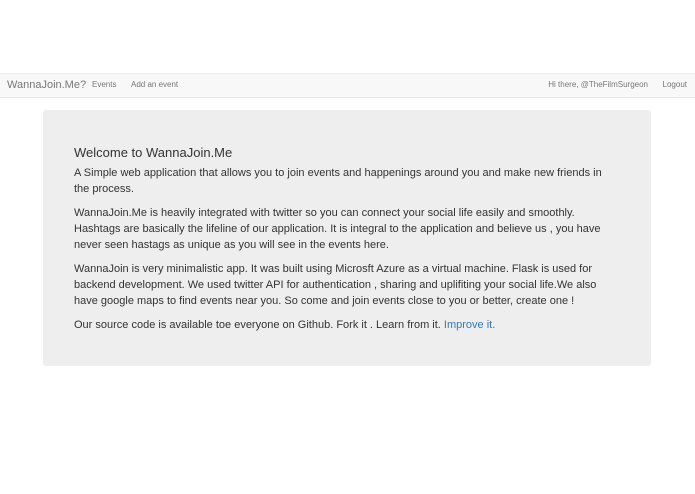 The image size is (695, 494). Describe the element at coordinates (154, 84) in the screenshot. I see `nav-add-event-link: Add an event` at that location.